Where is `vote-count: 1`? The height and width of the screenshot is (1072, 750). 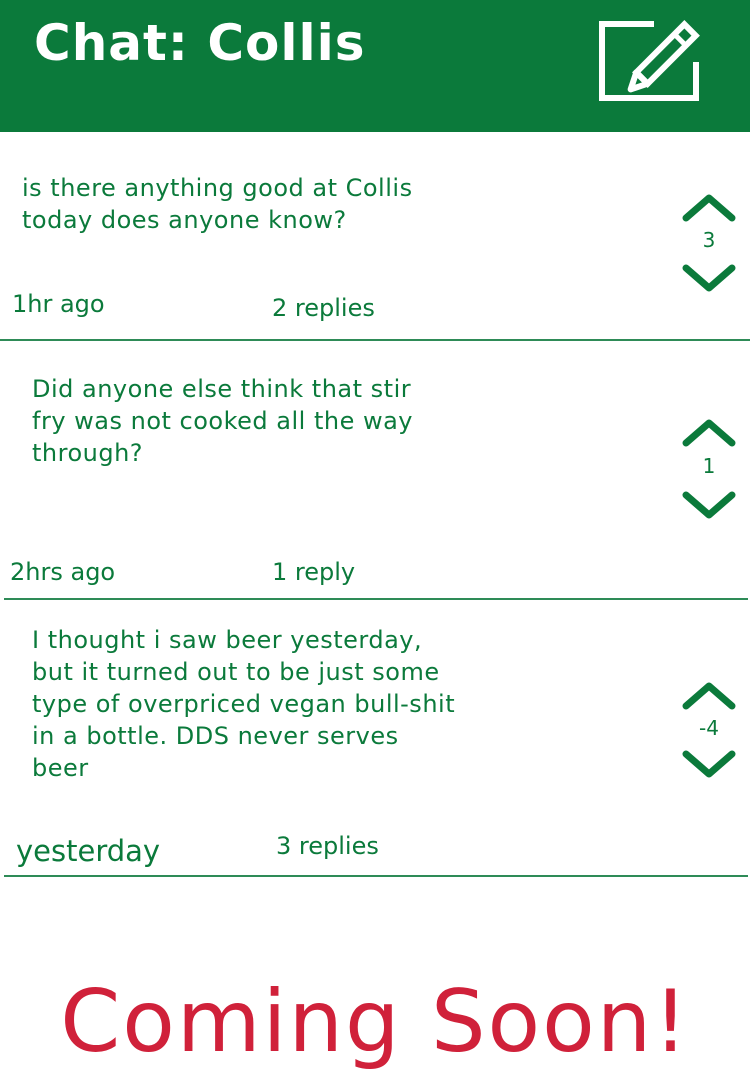 vote-count: 1 is located at coordinates (709, 466).